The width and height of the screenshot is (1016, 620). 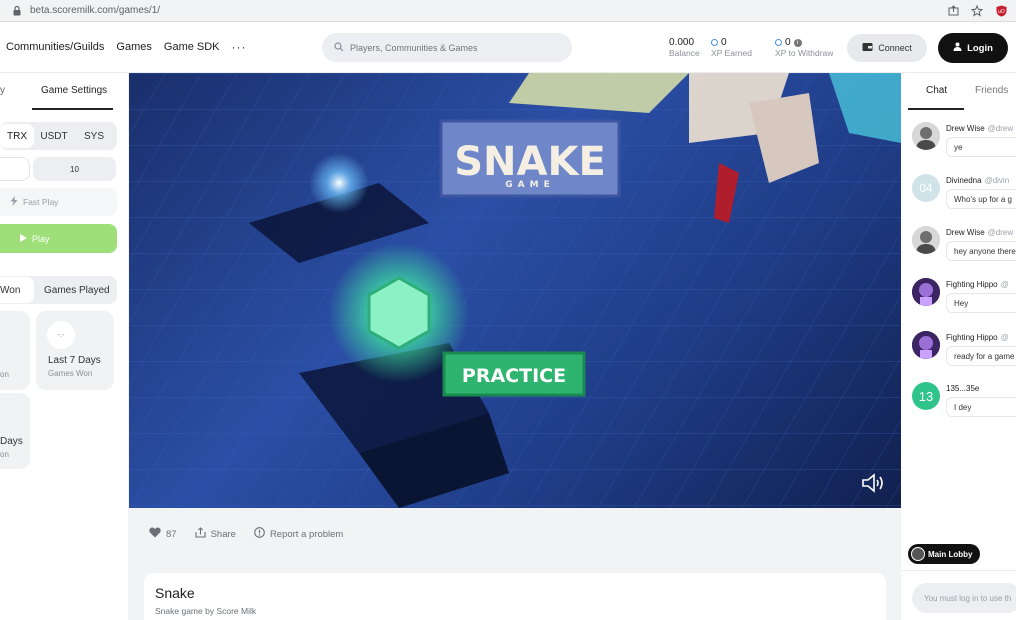 What do you see at coordinates (529, 185) in the screenshot?
I see `game-logo-subtitle: GAME` at bounding box center [529, 185].